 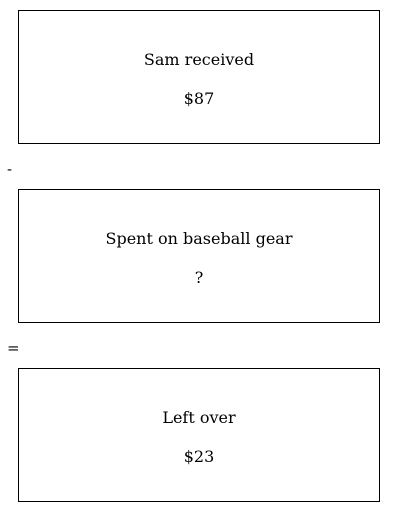 What do you see at coordinates (13, 348) in the screenshot?
I see `equals-operator: =` at bounding box center [13, 348].